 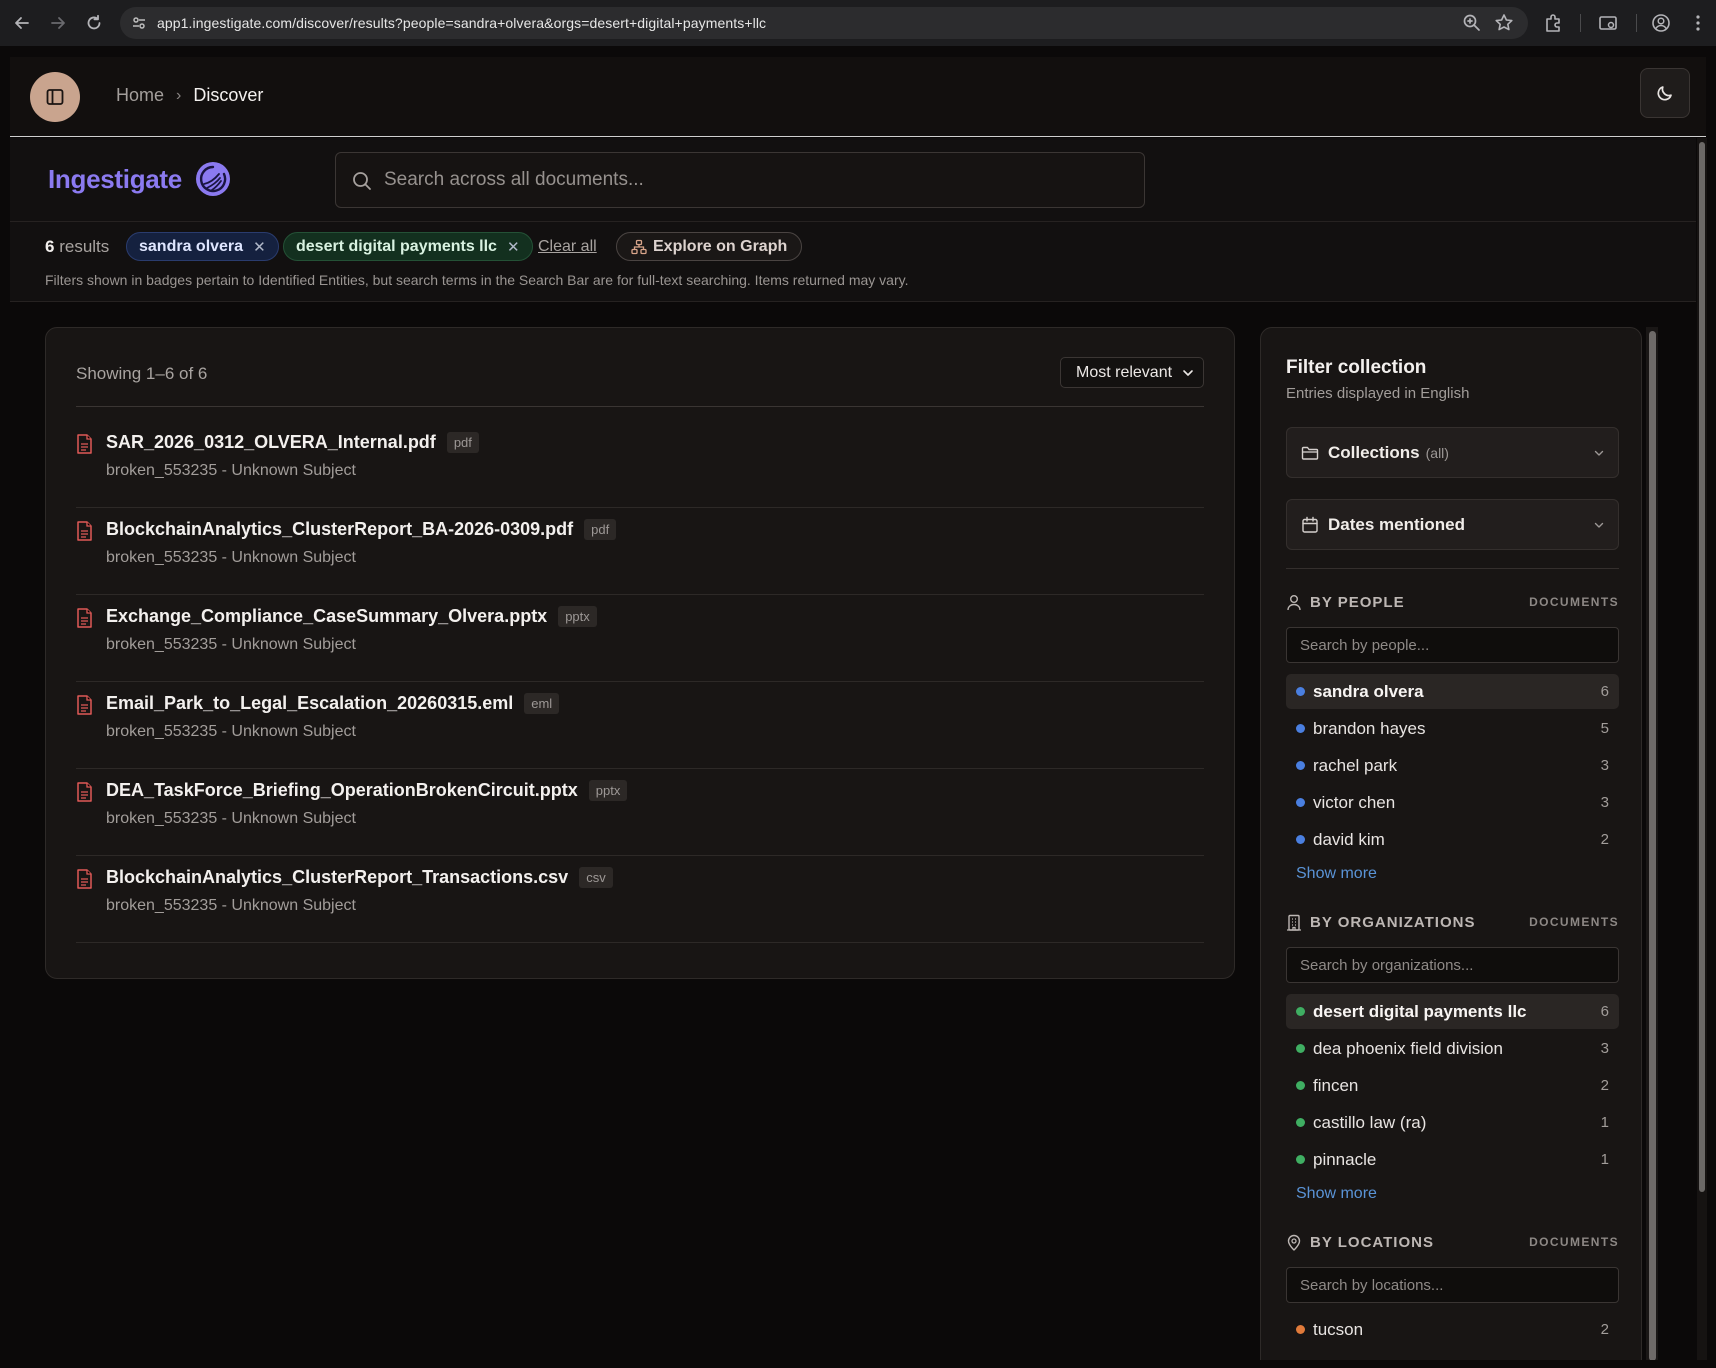 I want to click on organization-item-name: desert digital payments llc, so click(x=1420, y=1011).